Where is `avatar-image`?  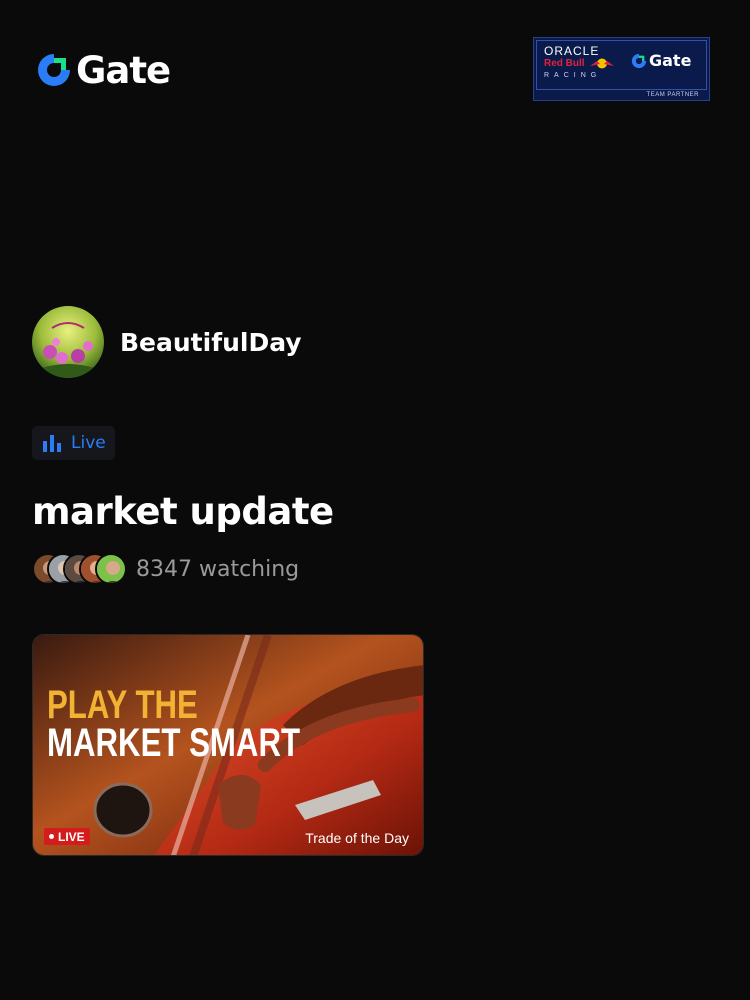
avatar-image is located at coordinates (68, 342).